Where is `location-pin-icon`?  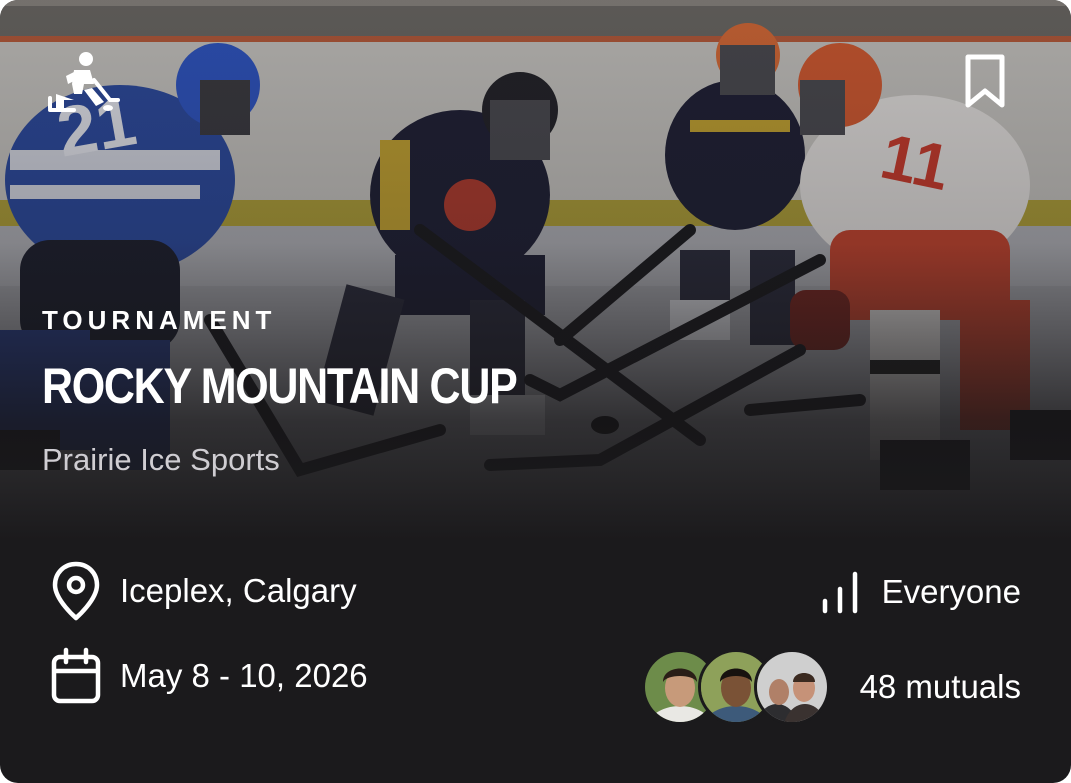 location-pin-icon is located at coordinates (76, 591).